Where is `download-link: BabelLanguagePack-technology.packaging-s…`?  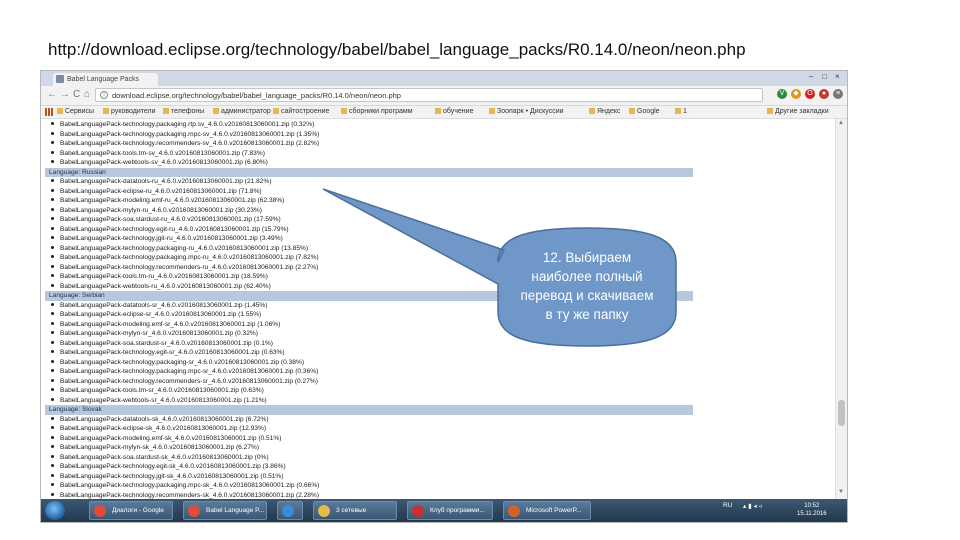
download-link: BabelLanguagePack-technology.packaging-s… is located at coordinates (174, 363).